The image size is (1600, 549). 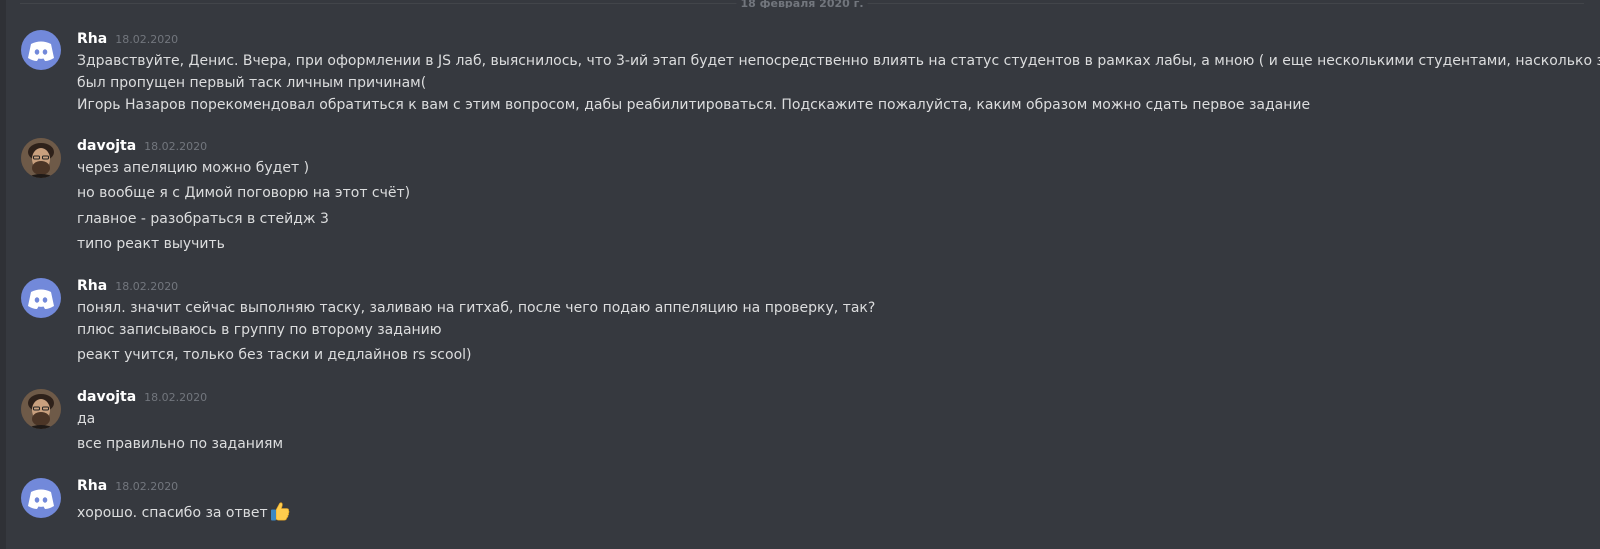 I want to click on message-text: все правильно по заданиям, so click(x=180, y=444).